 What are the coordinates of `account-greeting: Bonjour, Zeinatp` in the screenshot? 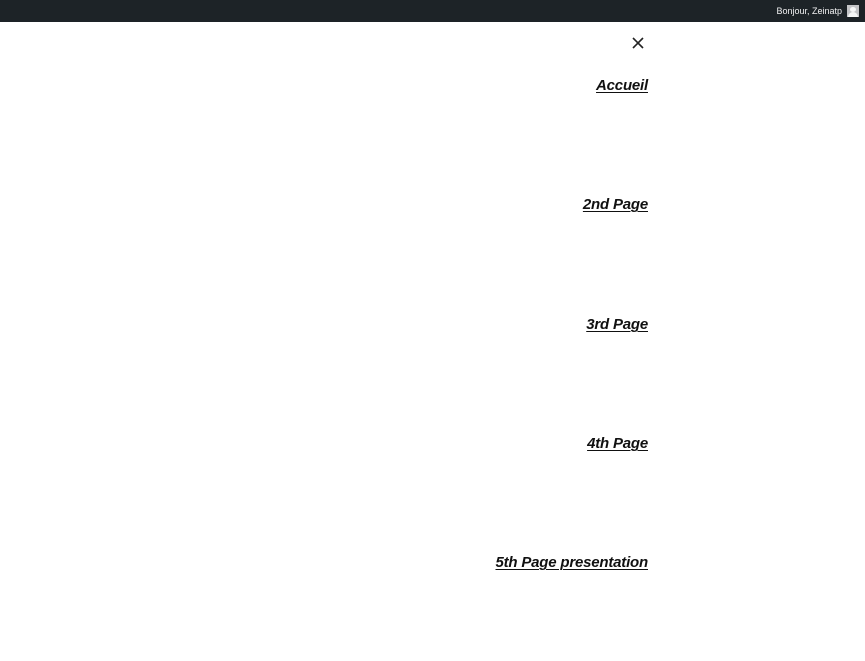 It's located at (809, 11).